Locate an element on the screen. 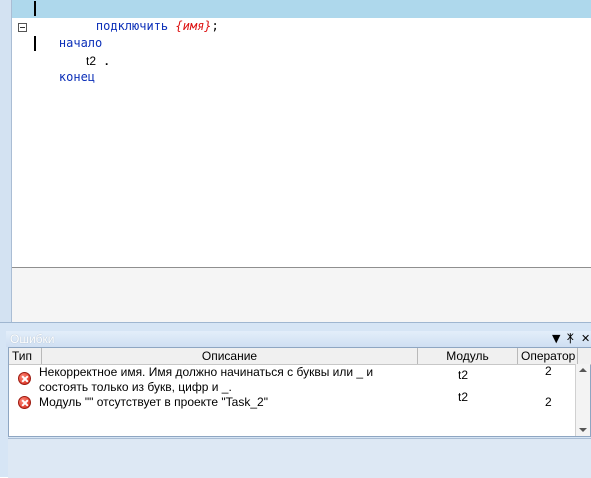 This screenshot has height=478, width=591. pin-icon: ᛡ is located at coordinates (570, 338).